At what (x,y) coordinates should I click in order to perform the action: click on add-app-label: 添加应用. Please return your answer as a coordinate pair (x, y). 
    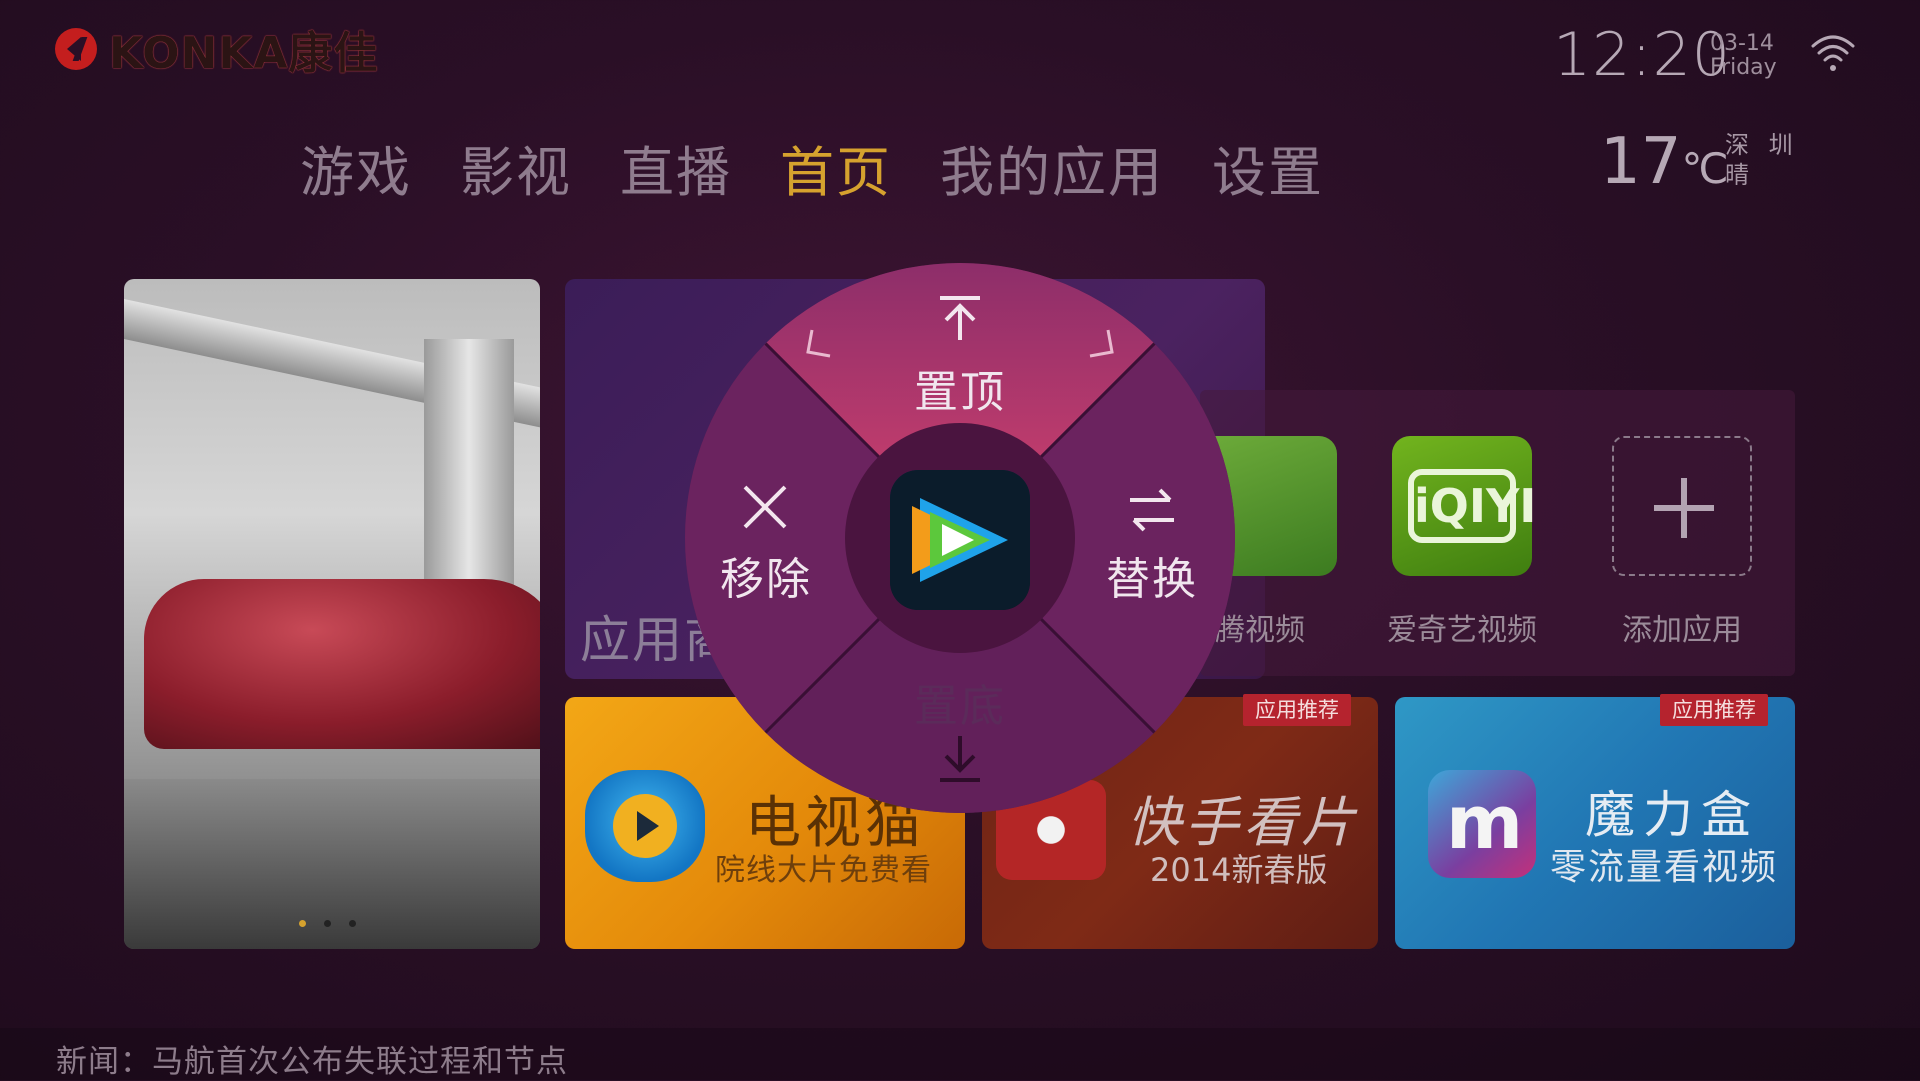
    Looking at the image, I should click on (1682, 630).